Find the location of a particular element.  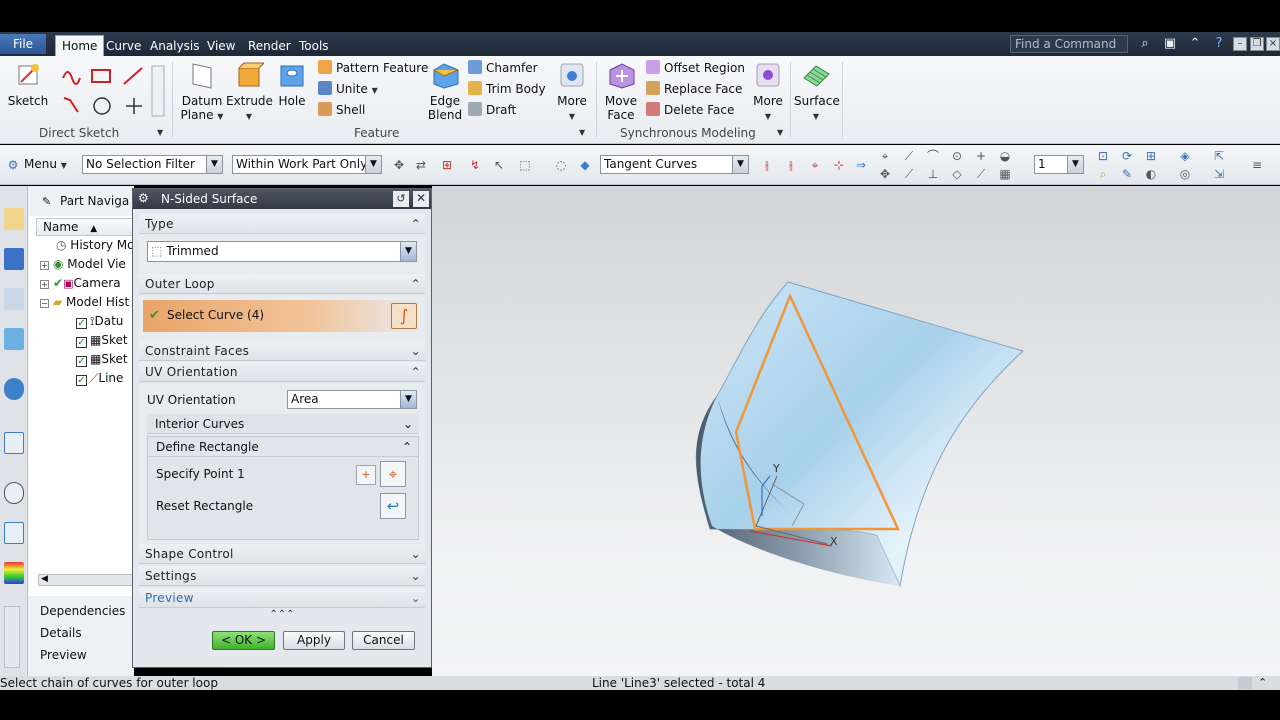

name-column-header: Name ▲ is located at coordinates (85, 227).